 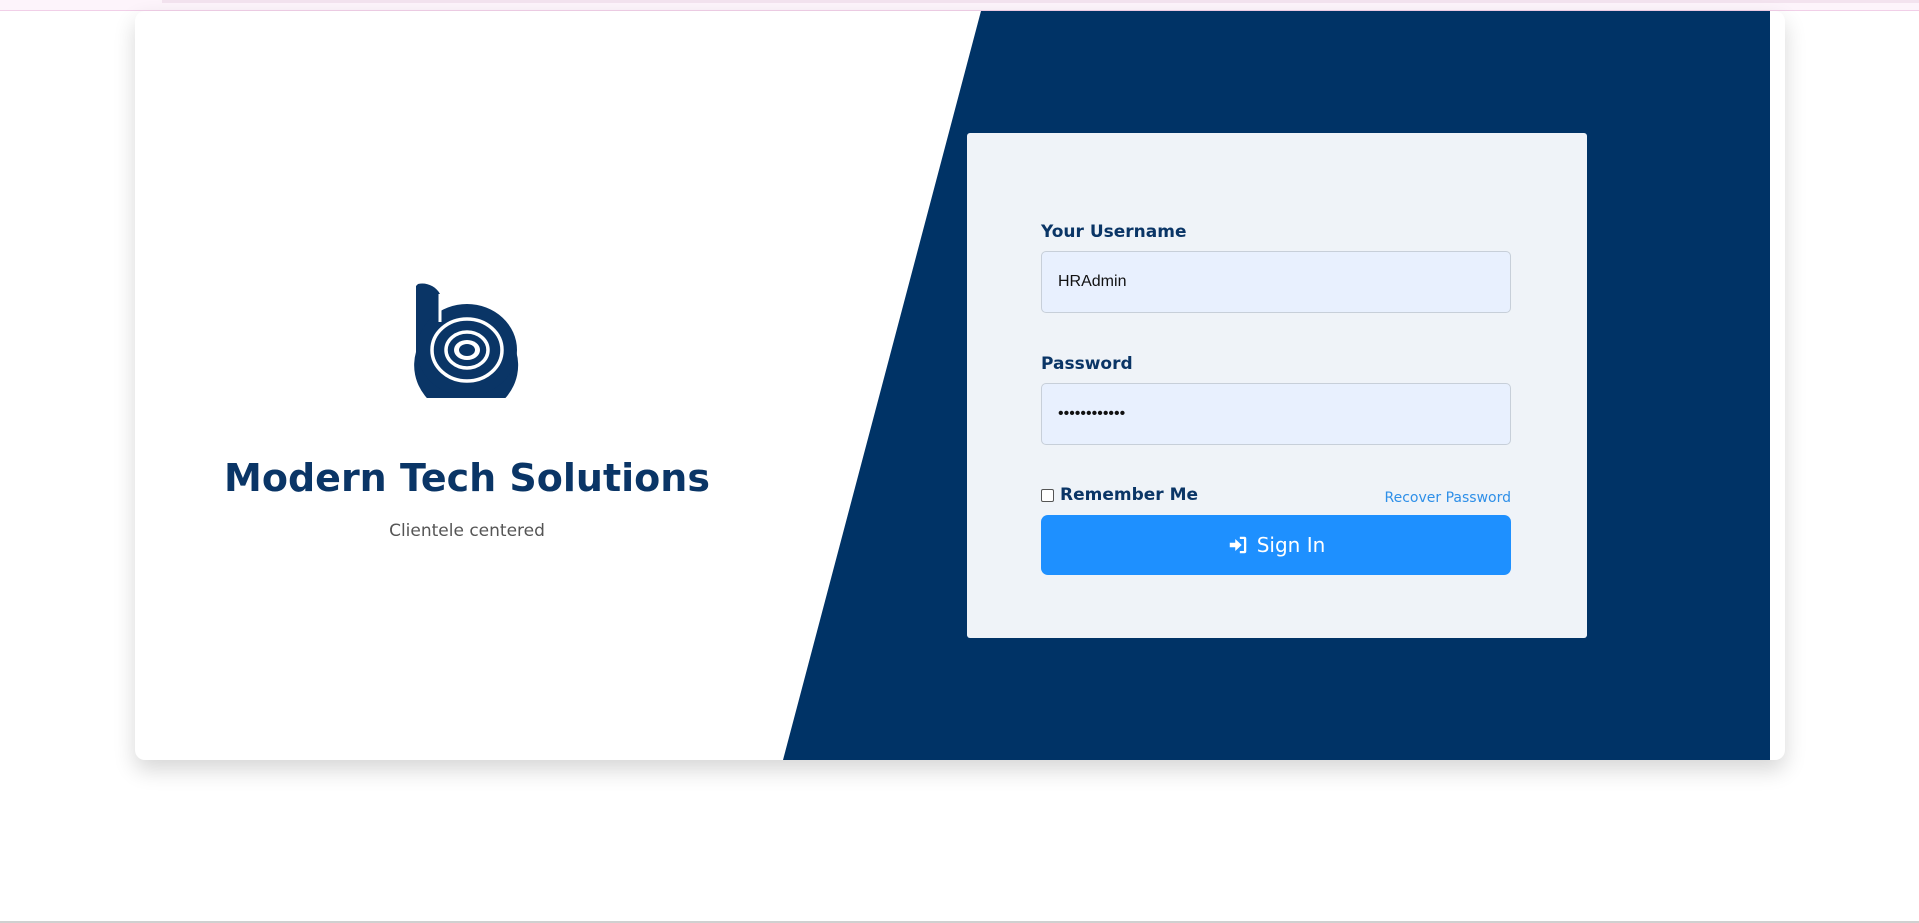 I want to click on sign-in-button: Sign In, so click(x=1276, y=545).